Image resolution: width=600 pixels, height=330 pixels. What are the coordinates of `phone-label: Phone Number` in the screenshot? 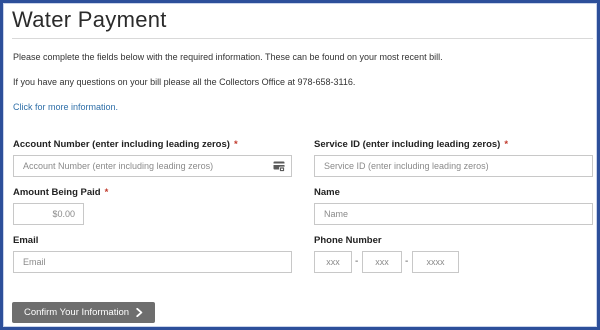 It's located at (348, 240).